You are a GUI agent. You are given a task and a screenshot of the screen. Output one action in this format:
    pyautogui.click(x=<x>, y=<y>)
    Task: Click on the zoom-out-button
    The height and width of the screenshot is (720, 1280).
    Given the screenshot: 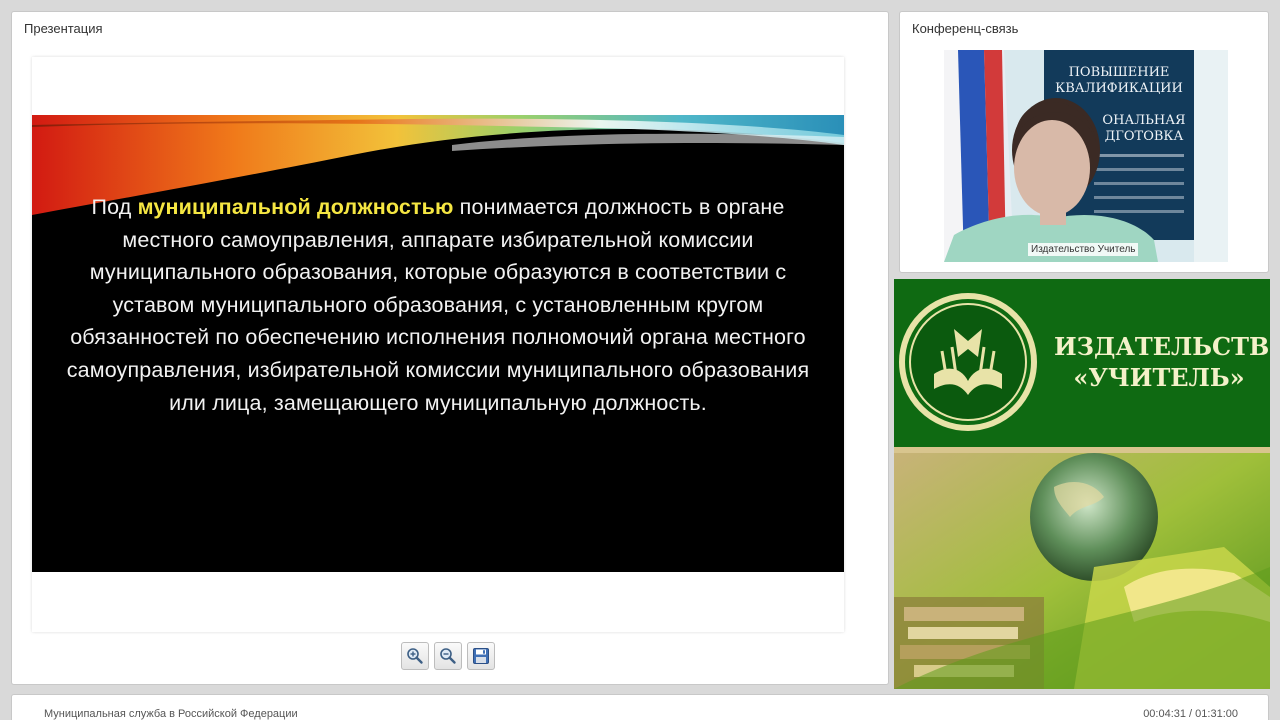 What is the action you would take?
    pyautogui.click(x=448, y=656)
    